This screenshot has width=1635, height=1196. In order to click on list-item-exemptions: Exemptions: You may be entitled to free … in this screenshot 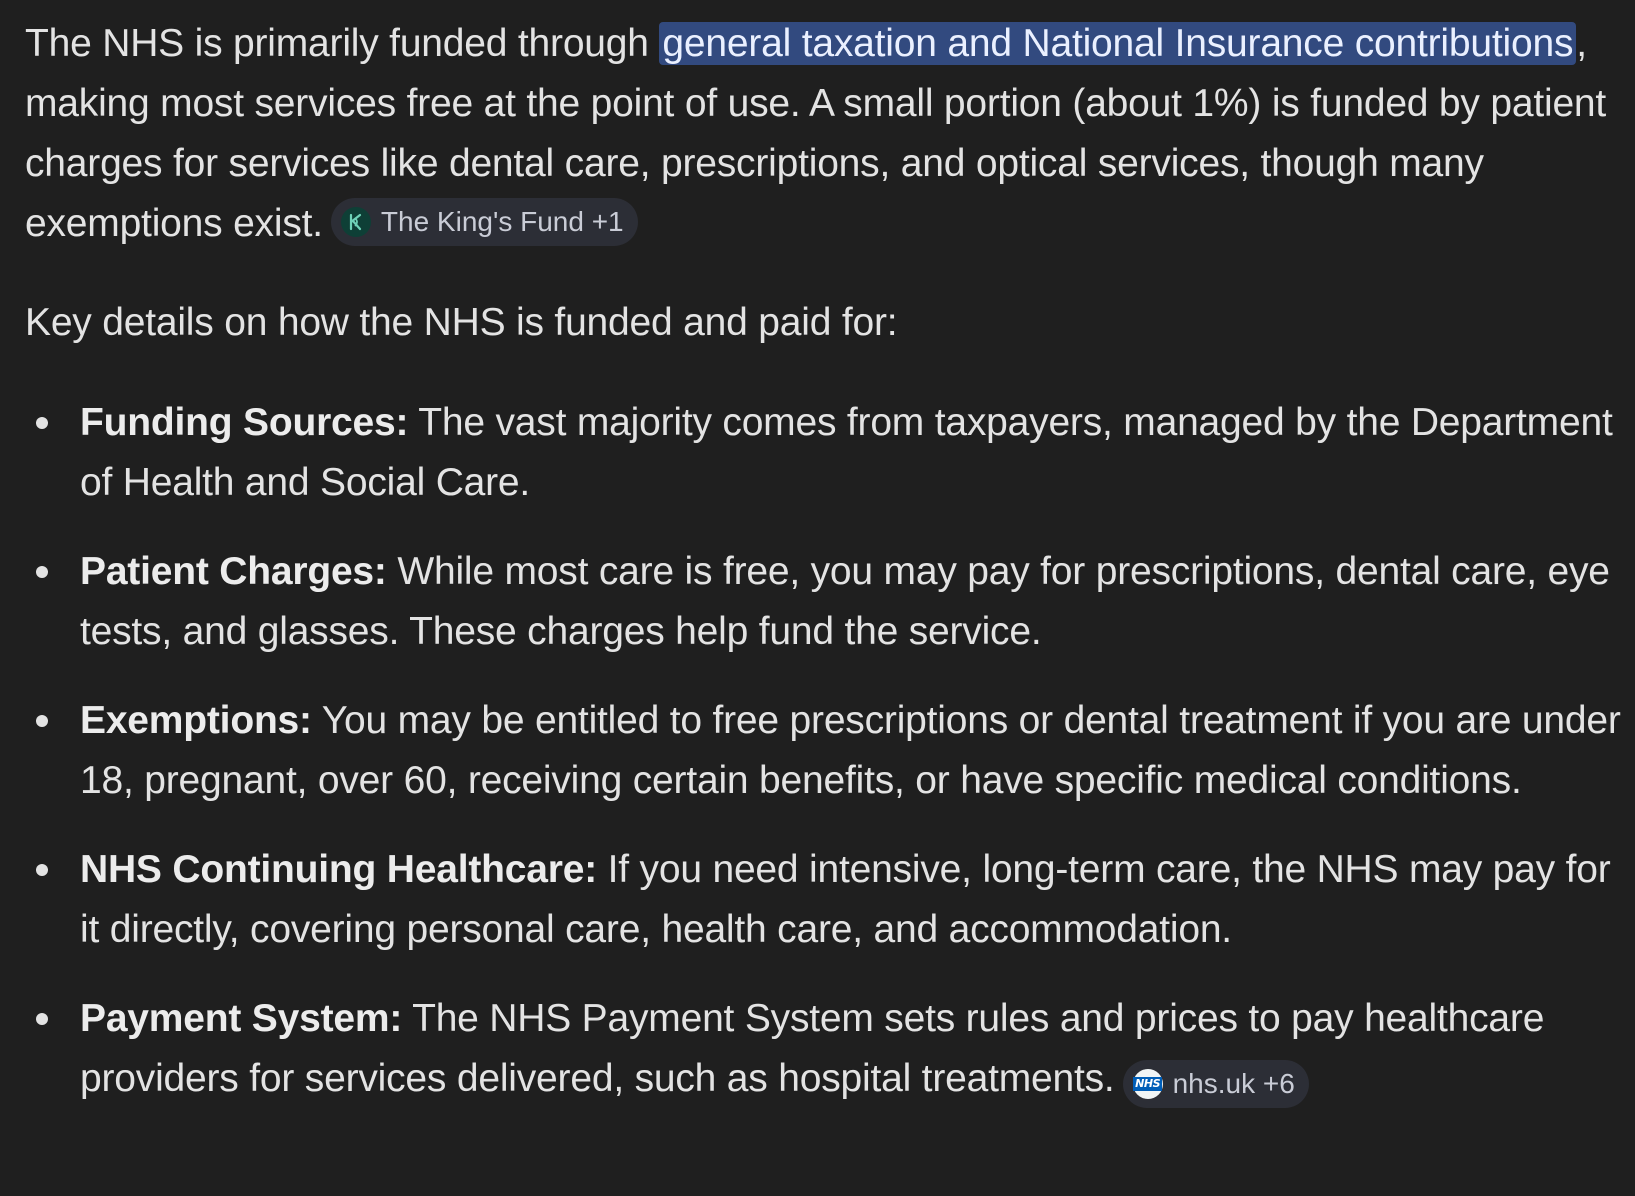, I will do `click(825, 751)`.